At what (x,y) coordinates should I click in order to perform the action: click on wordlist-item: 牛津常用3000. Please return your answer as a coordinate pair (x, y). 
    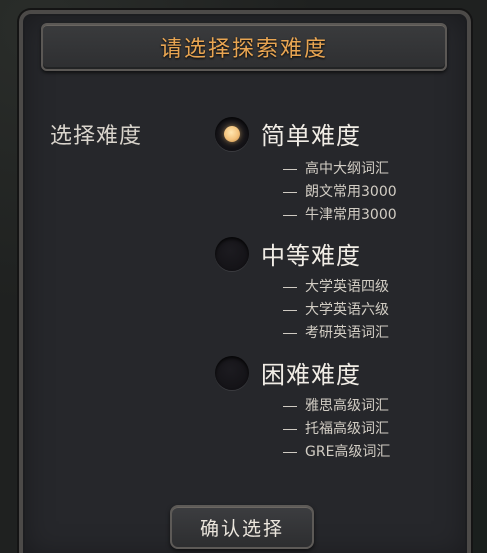
    Looking at the image, I should click on (340, 215).